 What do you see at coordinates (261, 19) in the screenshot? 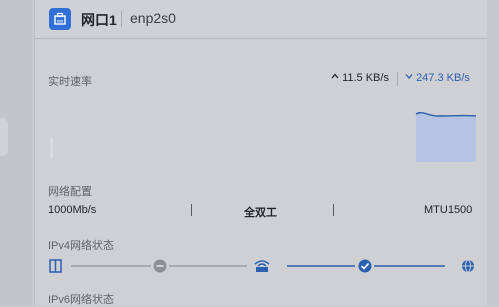
I see `port-header: 网口1 enp2s0` at bounding box center [261, 19].